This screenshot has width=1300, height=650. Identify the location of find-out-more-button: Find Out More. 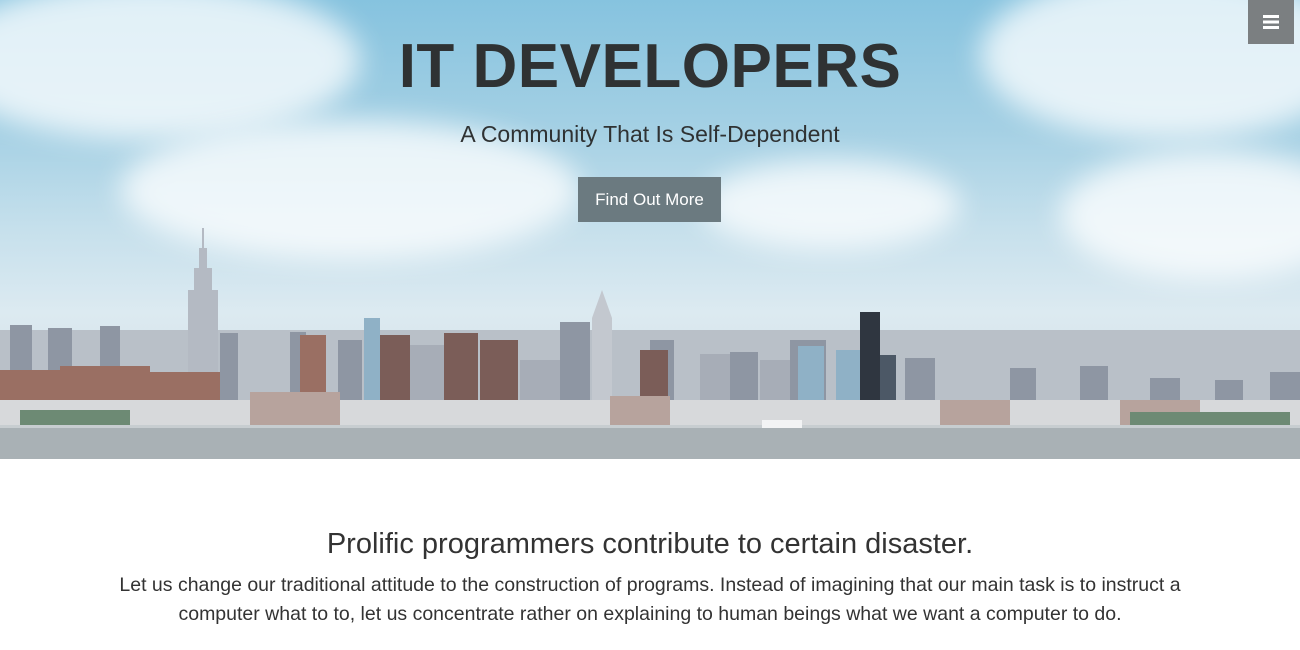
(649, 199).